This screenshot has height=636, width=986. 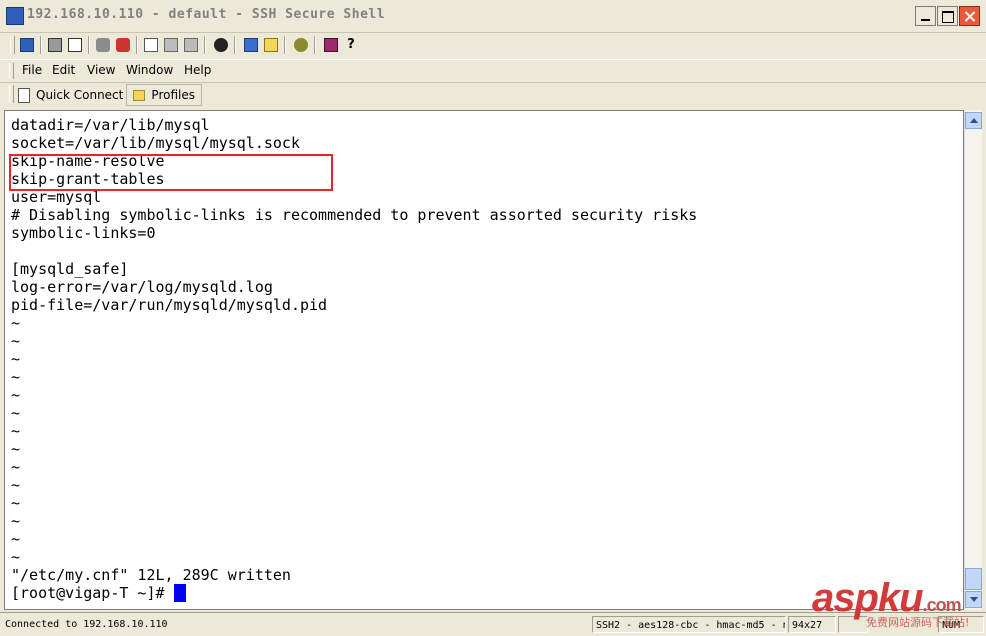 I want to click on scroll-up-button, so click(x=973, y=120).